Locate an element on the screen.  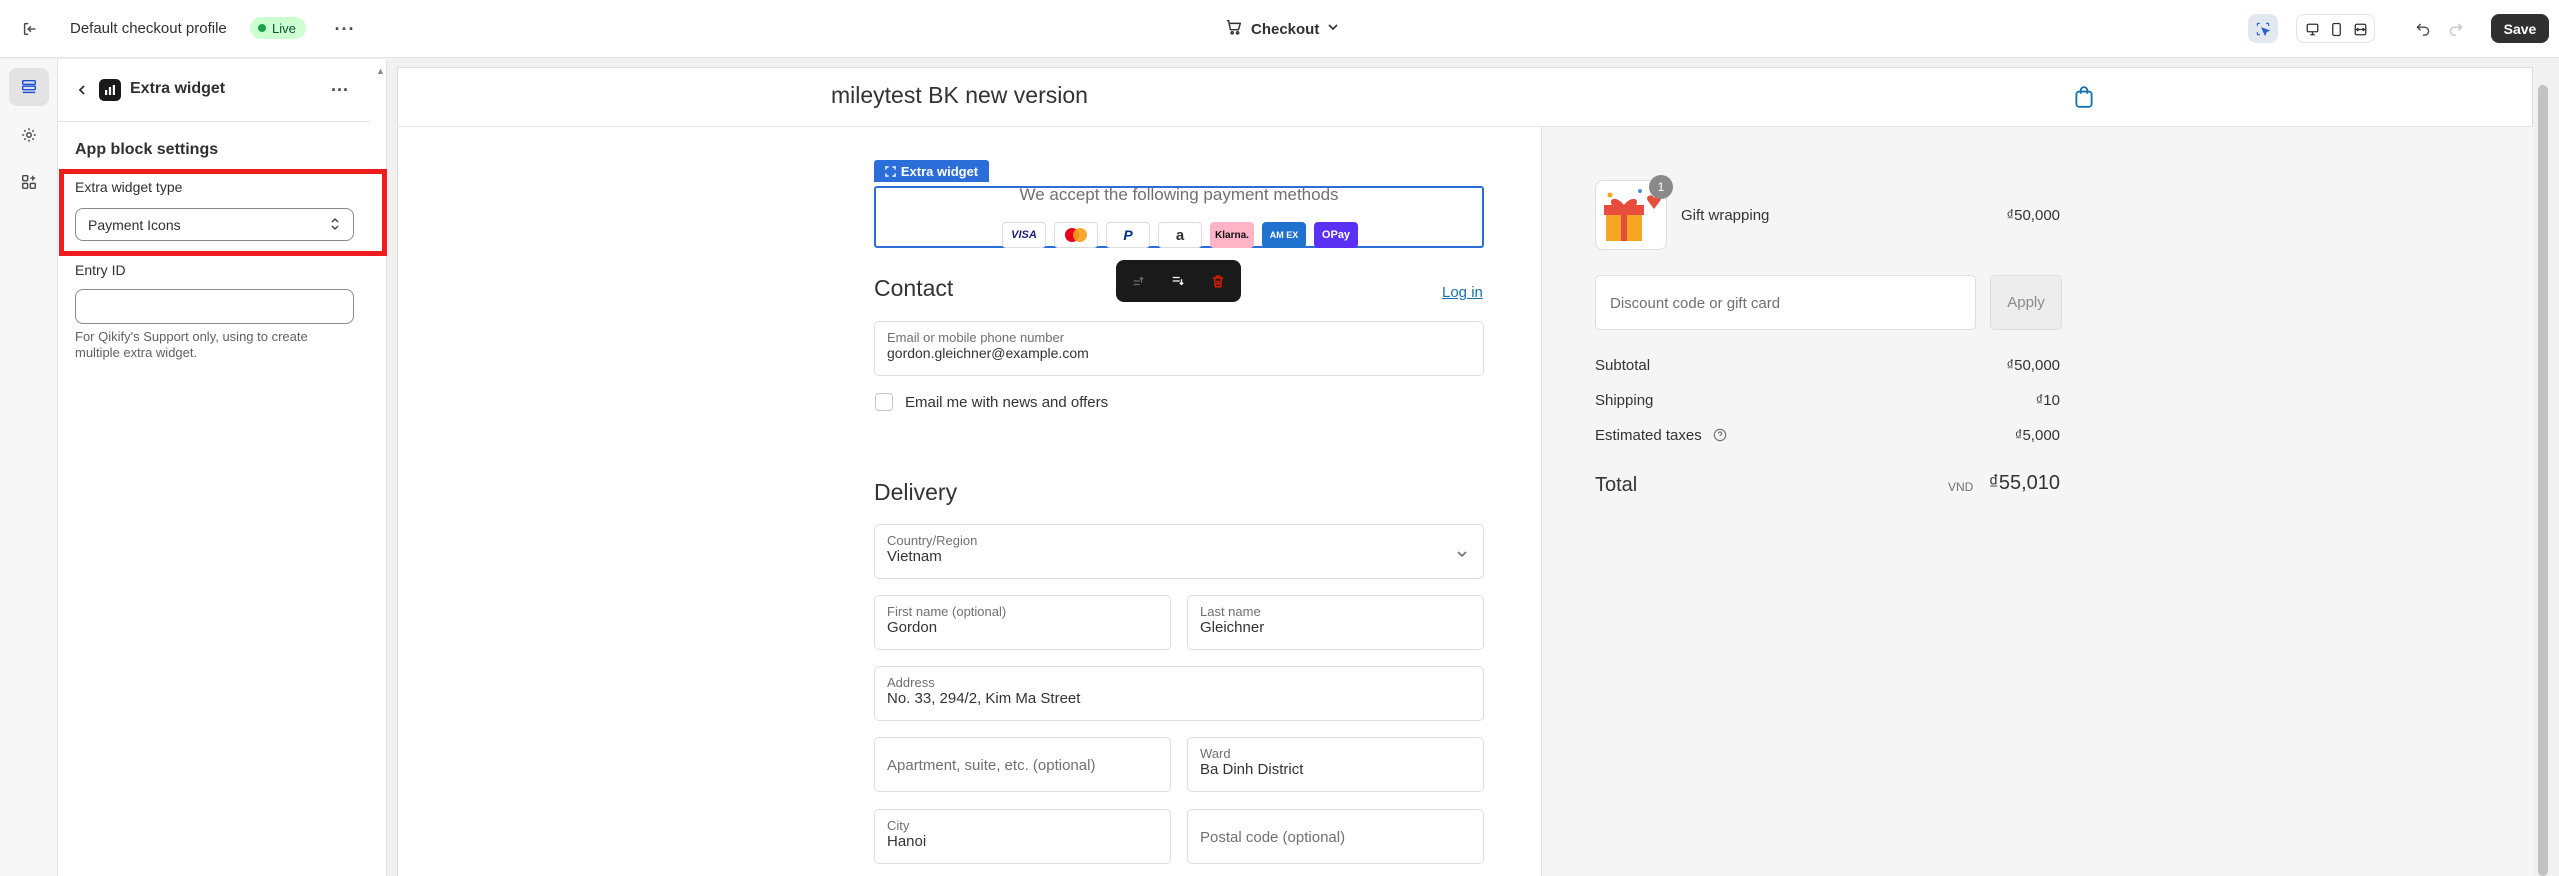
country-label: Country/Region is located at coordinates (932, 540).